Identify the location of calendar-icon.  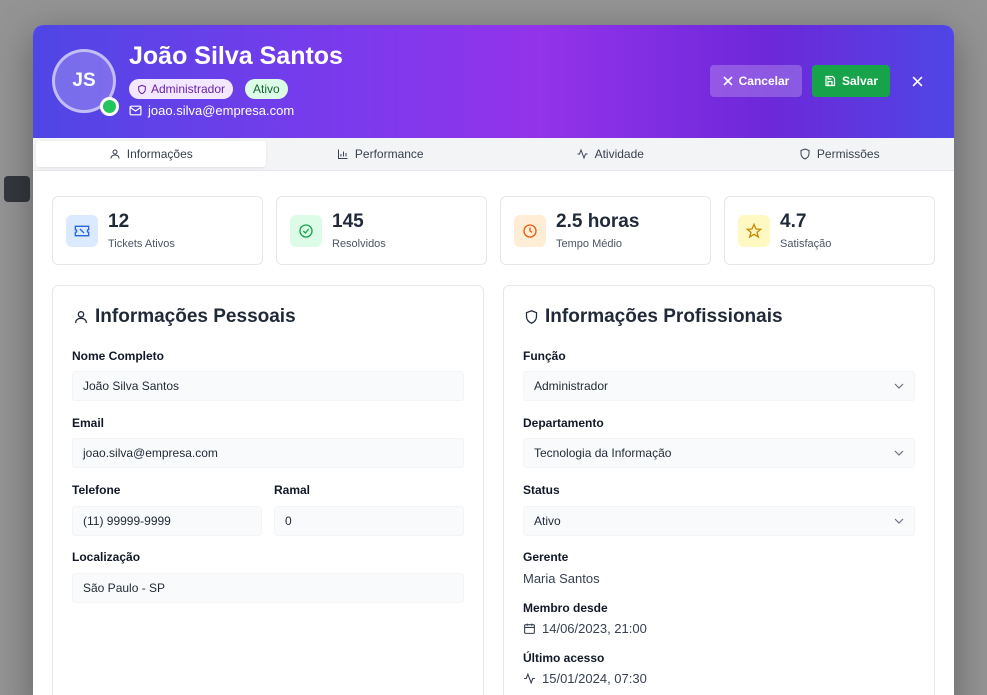
(529, 628).